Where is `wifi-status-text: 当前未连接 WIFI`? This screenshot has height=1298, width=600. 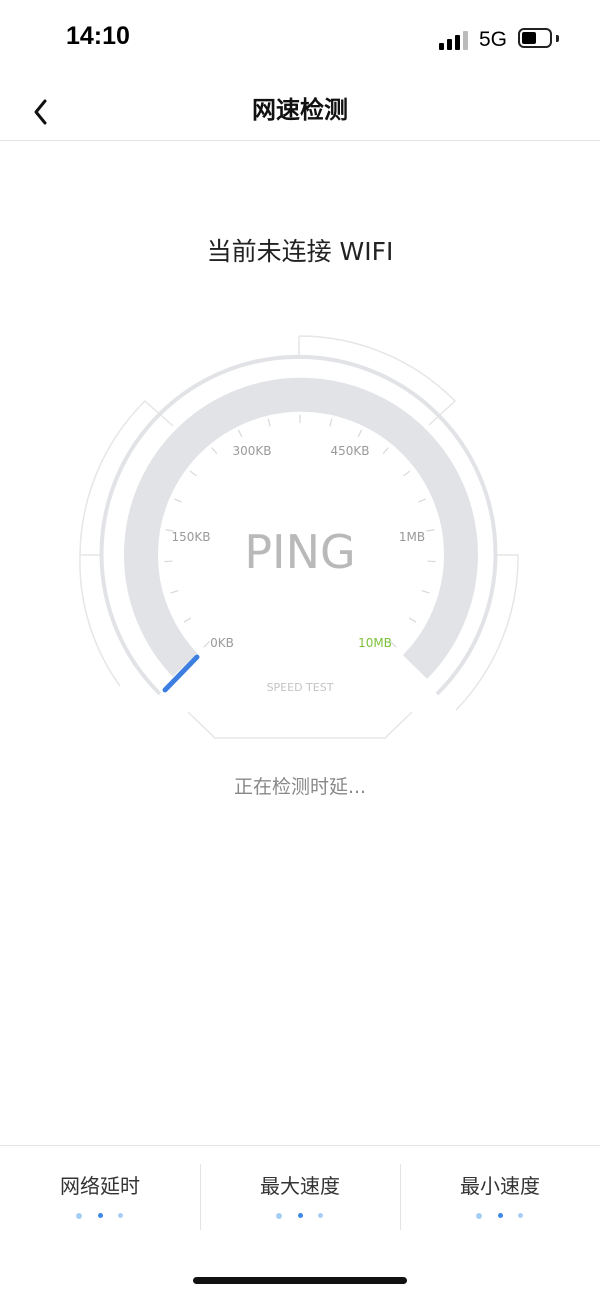 wifi-status-text: 当前未连接 WIFI is located at coordinates (300, 251).